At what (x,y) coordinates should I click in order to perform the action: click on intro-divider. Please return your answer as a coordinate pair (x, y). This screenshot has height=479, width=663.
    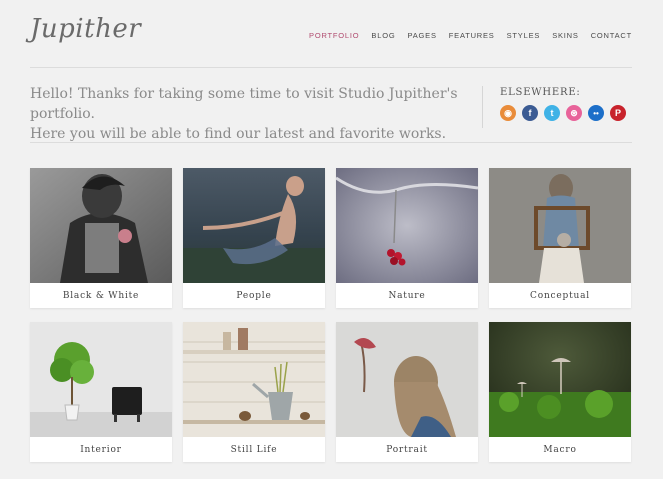
    Looking at the image, I should click on (331, 142).